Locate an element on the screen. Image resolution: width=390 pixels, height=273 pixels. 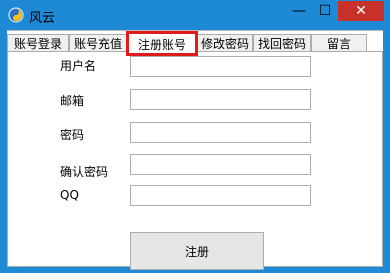
minimize-button: — is located at coordinates (299, 11).